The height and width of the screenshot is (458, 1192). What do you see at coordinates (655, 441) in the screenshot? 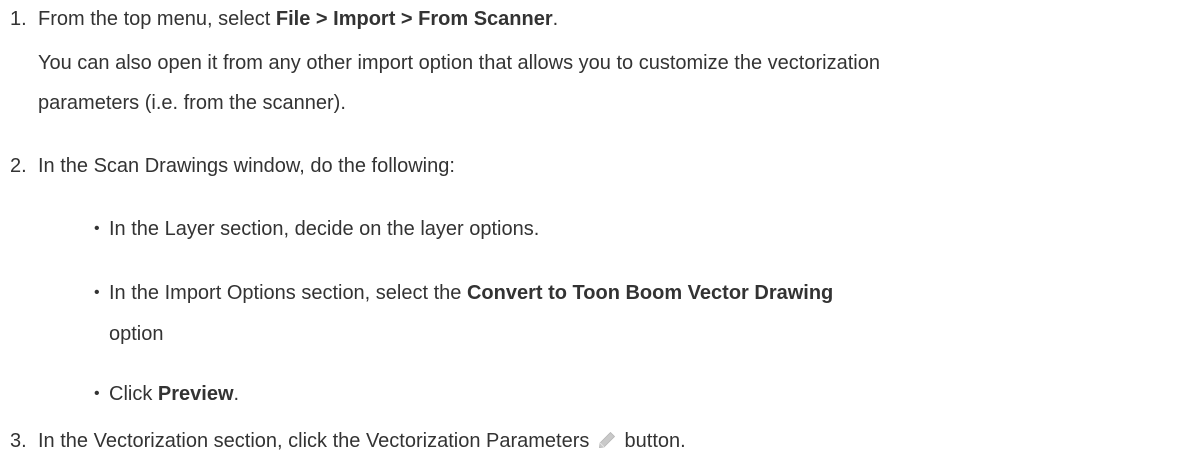
I see `step-3-end: button.` at bounding box center [655, 441].